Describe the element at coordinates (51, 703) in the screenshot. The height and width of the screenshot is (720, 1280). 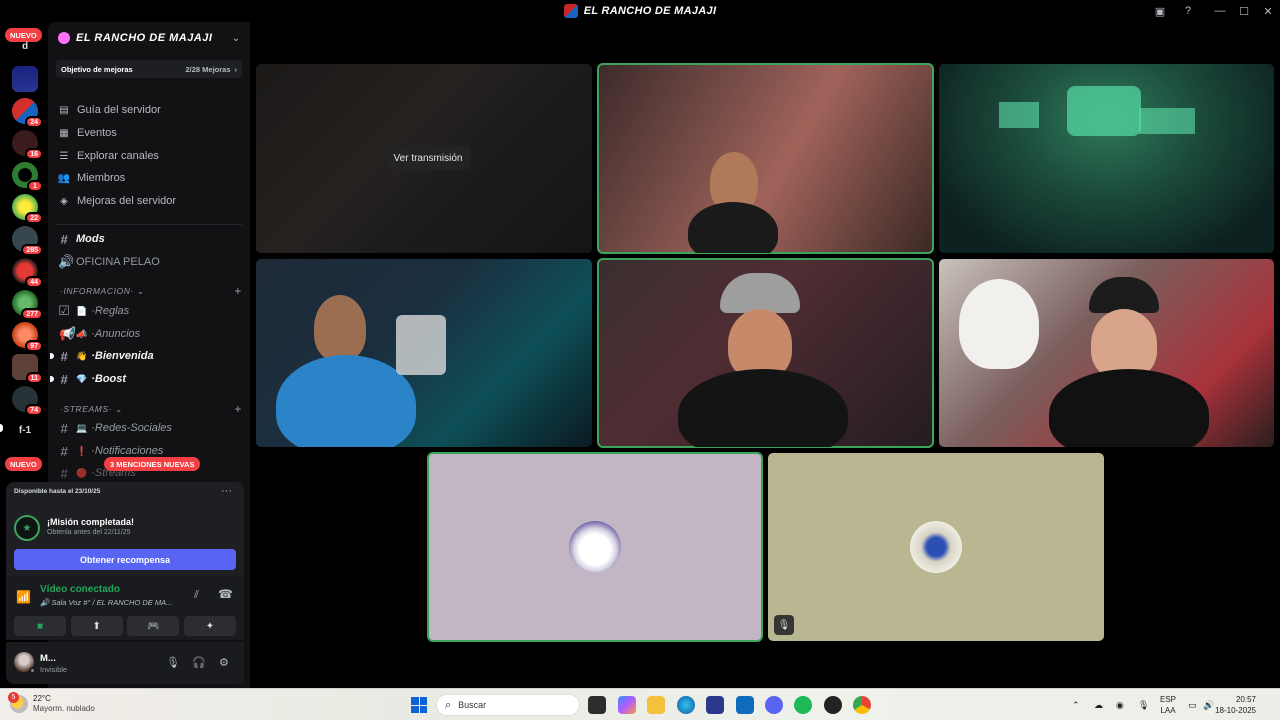
I see `weather-widget: 5 22°C Mayorm. nublado` at that location.